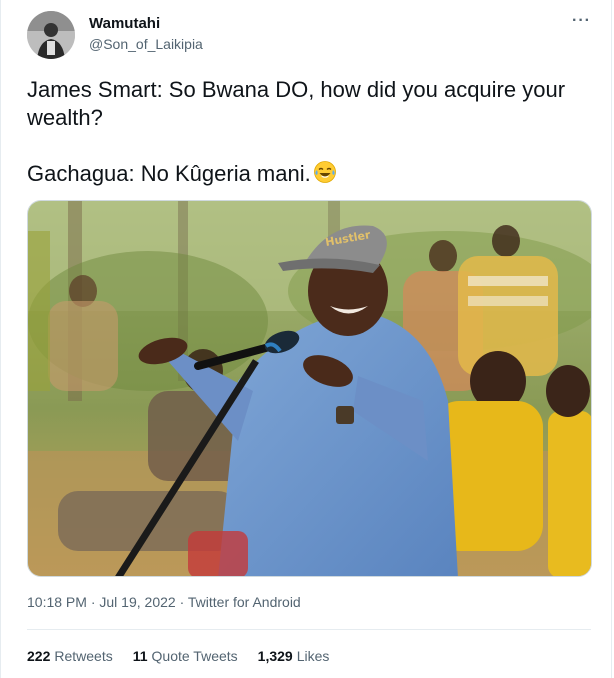 This screenshot has height=678, width=614. Describe the element at coordinates (39, 656) in the screenshot. I see `retweets-count: 222` at that location.